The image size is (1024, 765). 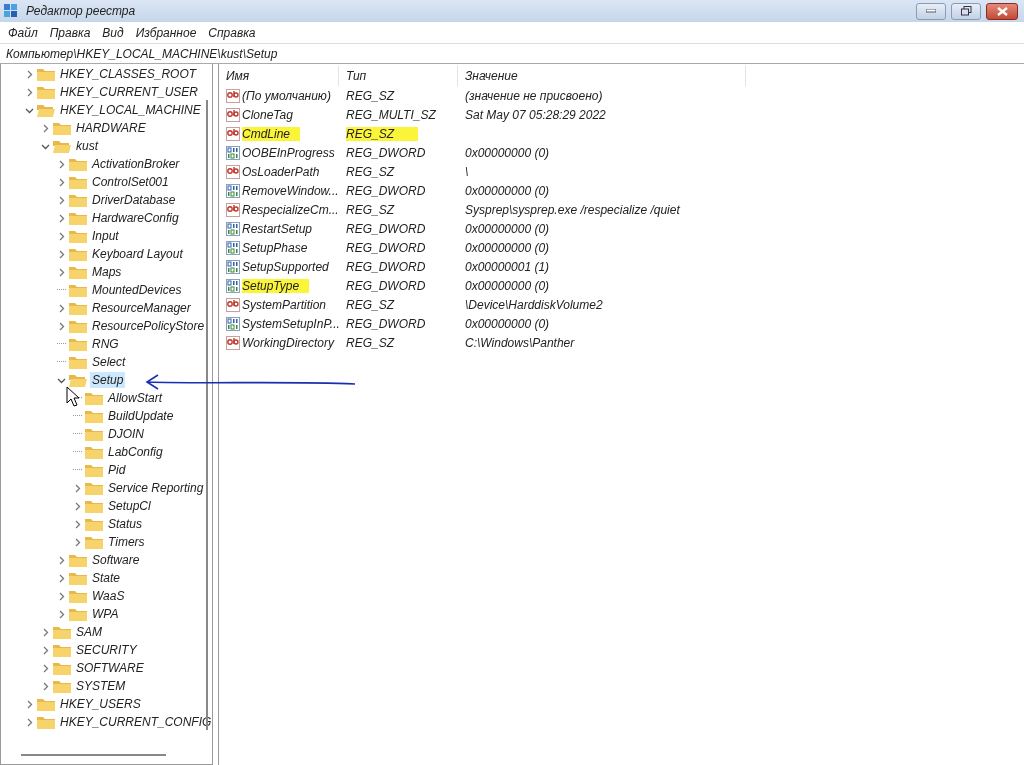 What do you see at coordinates (129, 506) in the screenshot?
I see `tree-item: SetupCl` at bounding box center [129, 506].